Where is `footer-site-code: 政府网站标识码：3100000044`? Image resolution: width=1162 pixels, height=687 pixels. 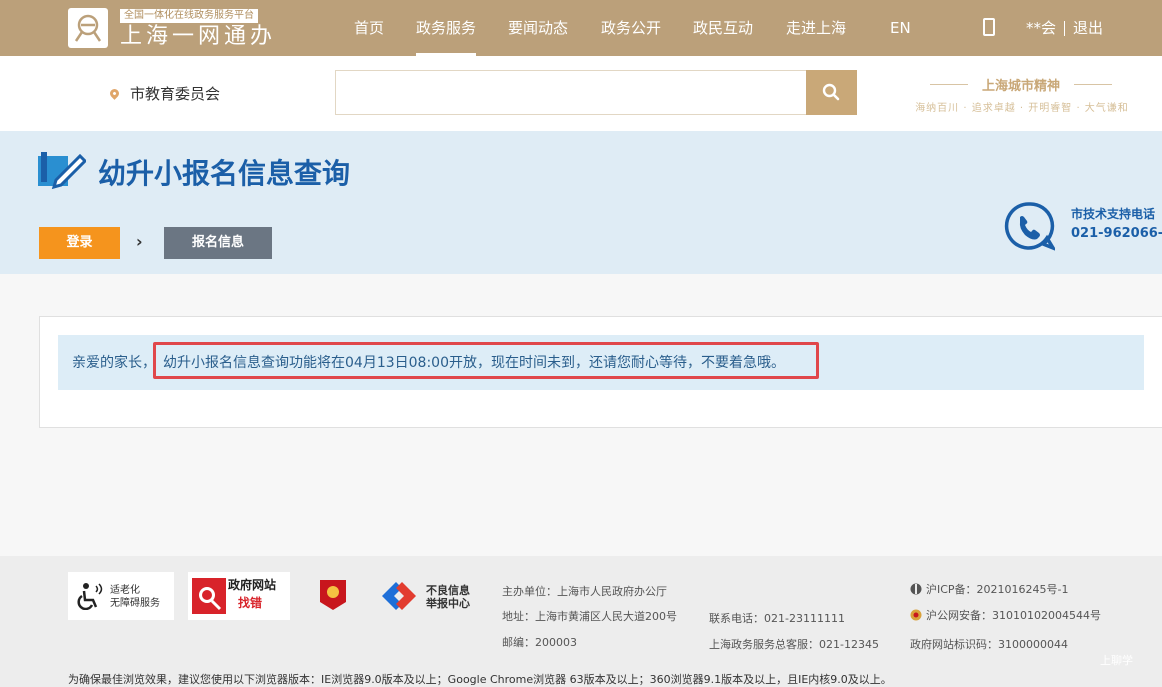 footer-site-code: 政府网站标识码：3100000044 is located at coordinates (989, 644).